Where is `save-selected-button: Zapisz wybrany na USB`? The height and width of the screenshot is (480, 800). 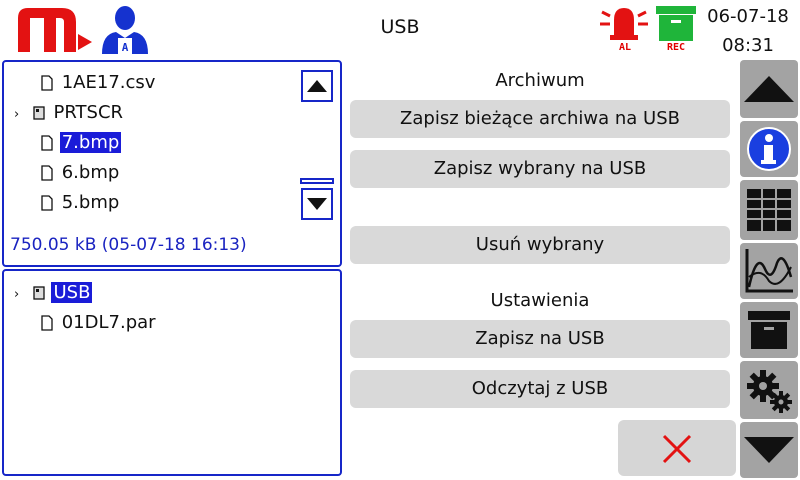 save-selected-button: Zapisz wybrany na USB is located at coordinates (540, 169).